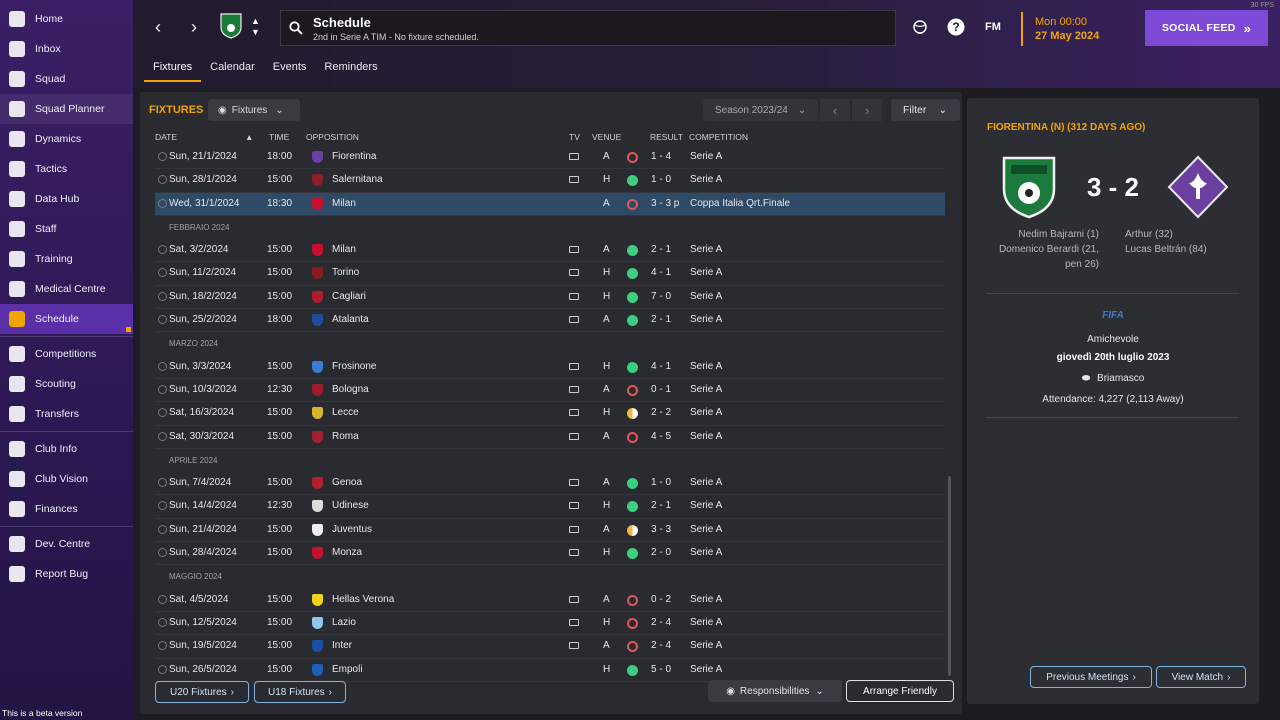  I want to click on view-match-button: View Match ›, so click(1201, 677).